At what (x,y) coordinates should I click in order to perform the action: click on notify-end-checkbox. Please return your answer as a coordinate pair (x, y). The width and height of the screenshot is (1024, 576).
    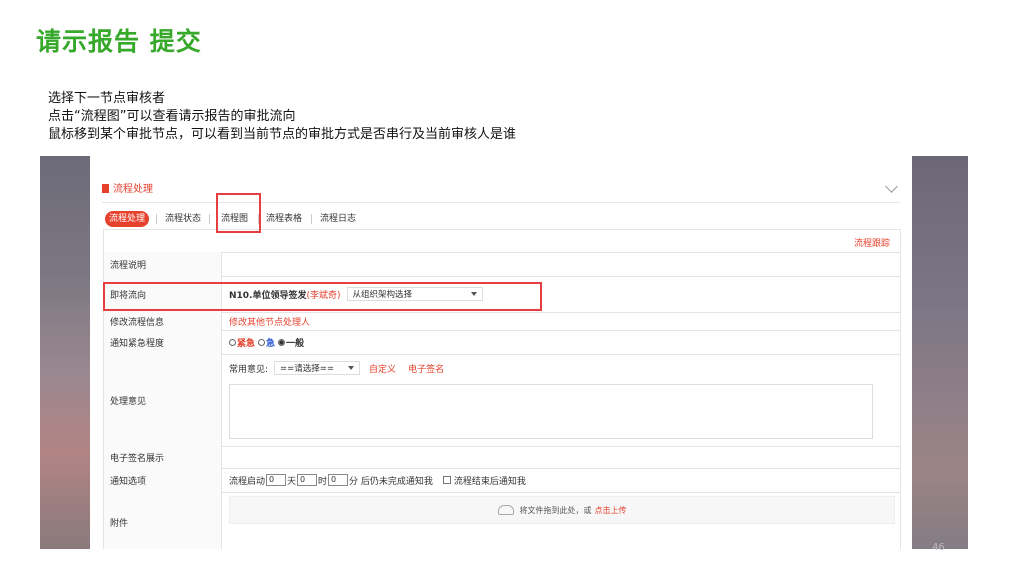
    Looking at the image, I should click on (446, 480).